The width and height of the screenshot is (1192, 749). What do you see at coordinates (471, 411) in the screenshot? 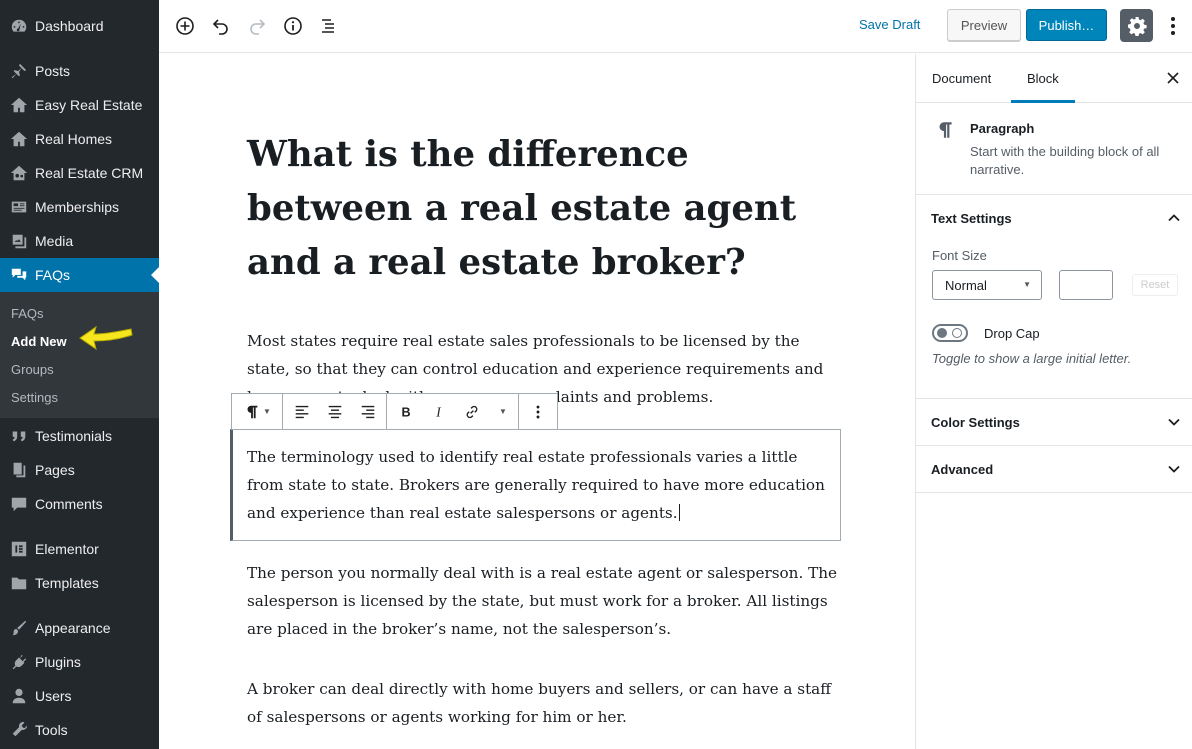
I see `link-icon` at bounding box center [471, 411].